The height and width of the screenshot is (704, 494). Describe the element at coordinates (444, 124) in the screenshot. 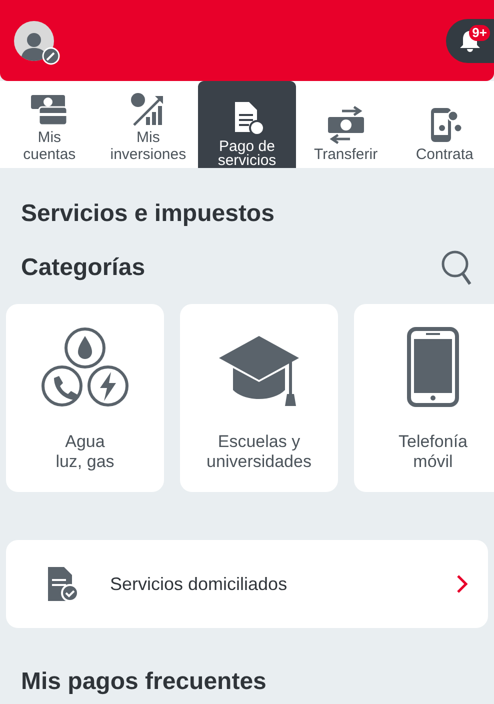

I see `nav-tab: Contrata` at that location.